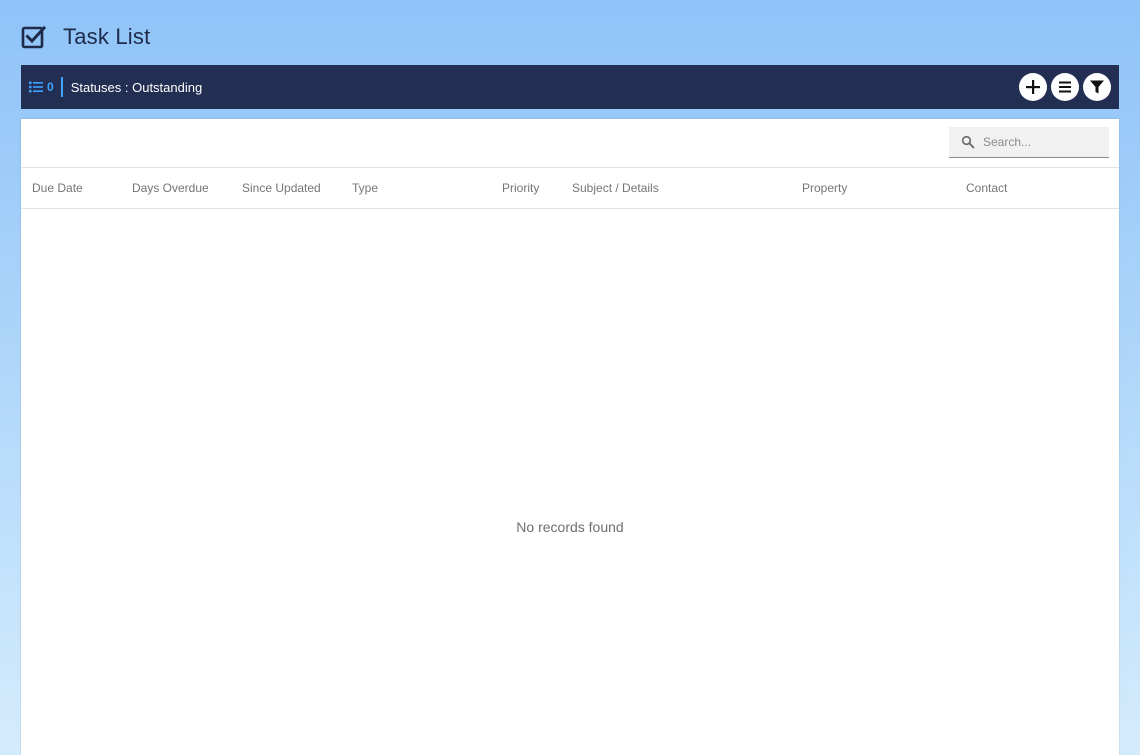 This screenshot has height=755, width=1140. Describe the element at coordinates (520, 188) in the screenshot. I see `column-header-priority: Priority` at that location.